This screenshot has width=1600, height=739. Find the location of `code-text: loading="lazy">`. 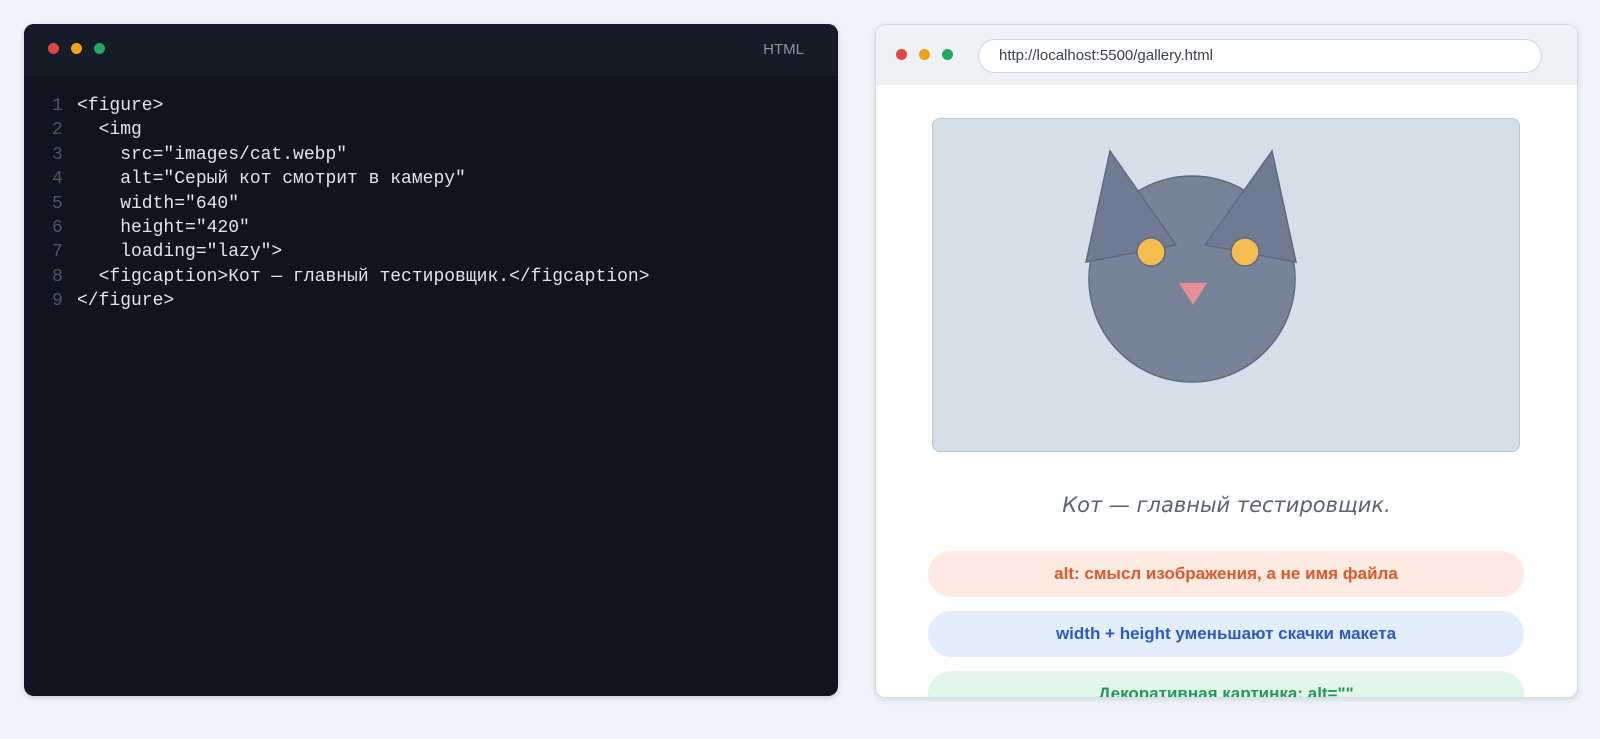

code-text: loading="lazy"> is located at coordinates (180, 252).